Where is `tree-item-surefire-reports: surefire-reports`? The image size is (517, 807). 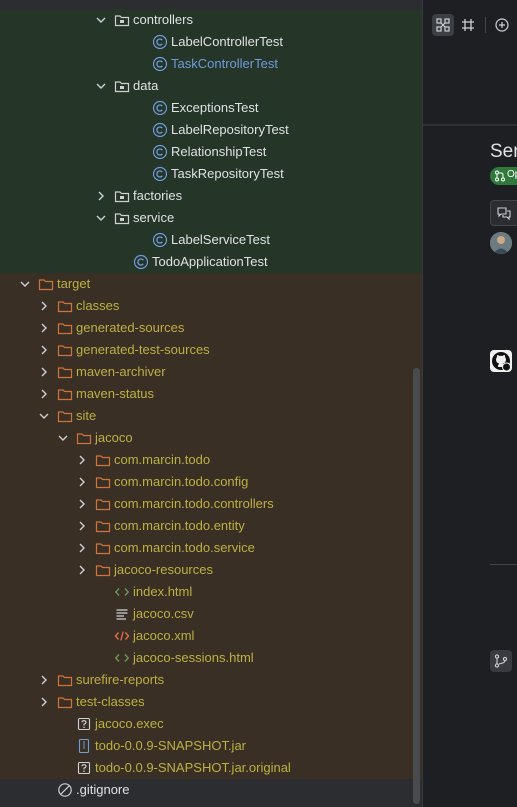 tree-item-surefire-reports: surefire-reports is located at coordinates (211, 680).